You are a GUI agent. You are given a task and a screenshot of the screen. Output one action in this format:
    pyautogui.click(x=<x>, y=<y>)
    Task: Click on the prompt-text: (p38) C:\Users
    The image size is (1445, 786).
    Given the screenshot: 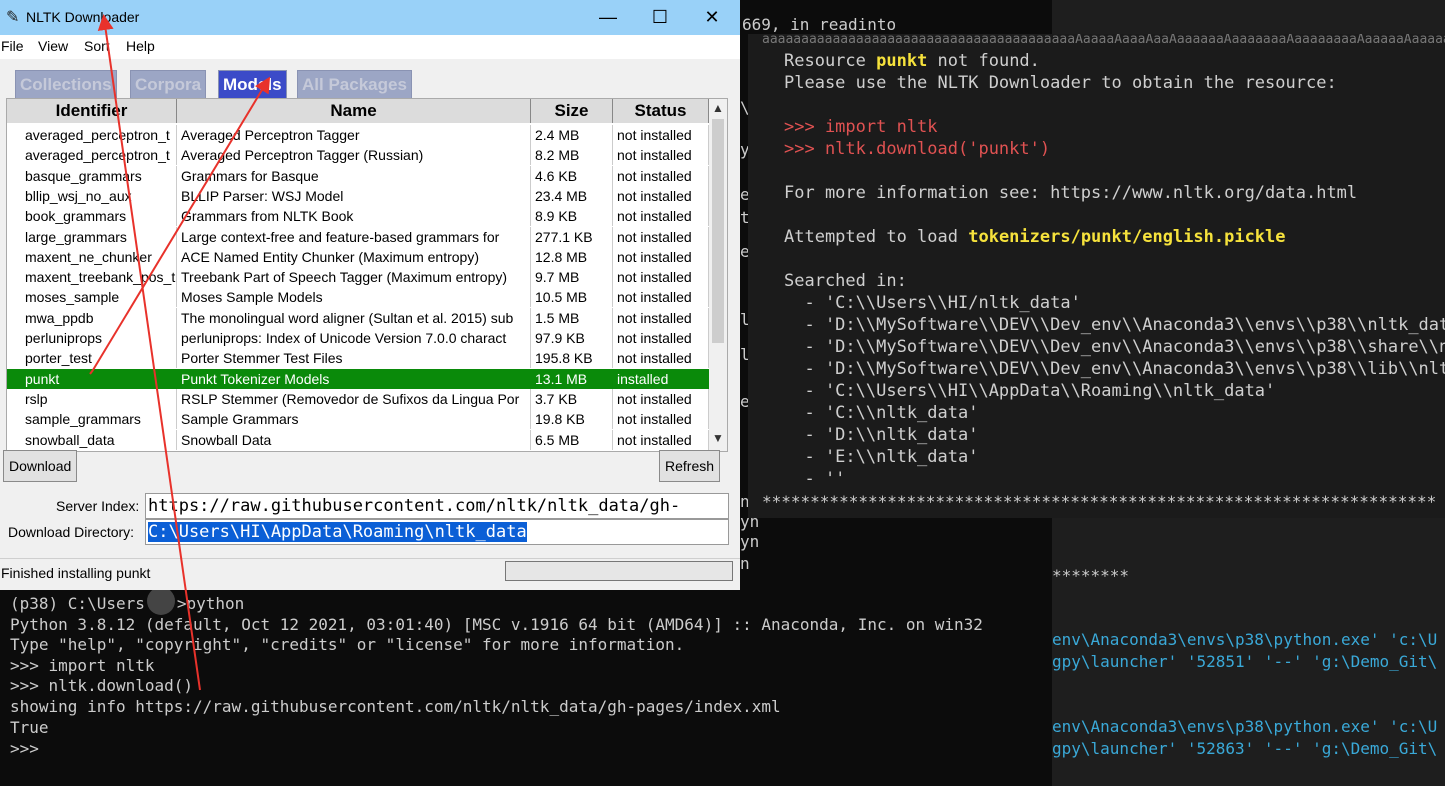 What is the action you would take?
    pyautogui.click(x=77, y=603)
    